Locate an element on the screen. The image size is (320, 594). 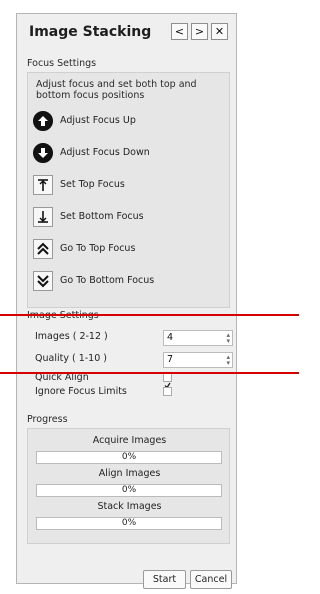
annotation-line-top is located at coordinates (149, 315).